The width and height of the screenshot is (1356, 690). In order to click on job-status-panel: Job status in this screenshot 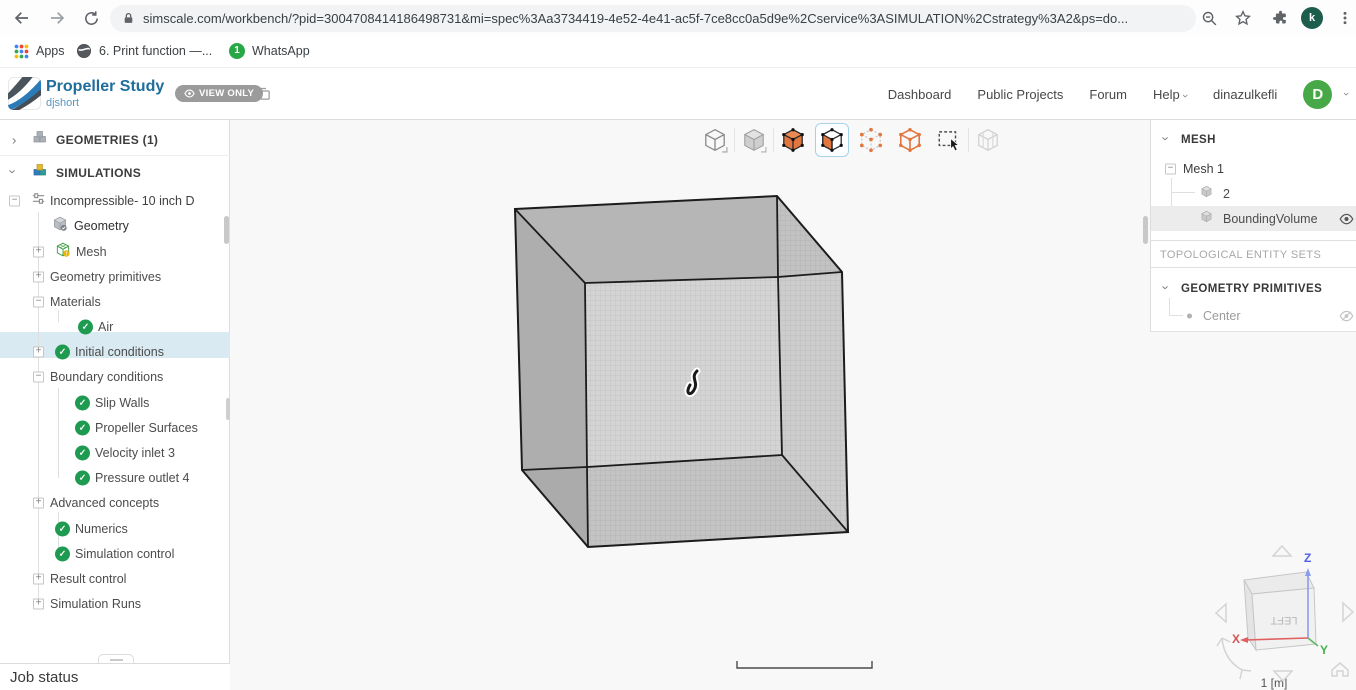, I will do `click(115, 676)`.